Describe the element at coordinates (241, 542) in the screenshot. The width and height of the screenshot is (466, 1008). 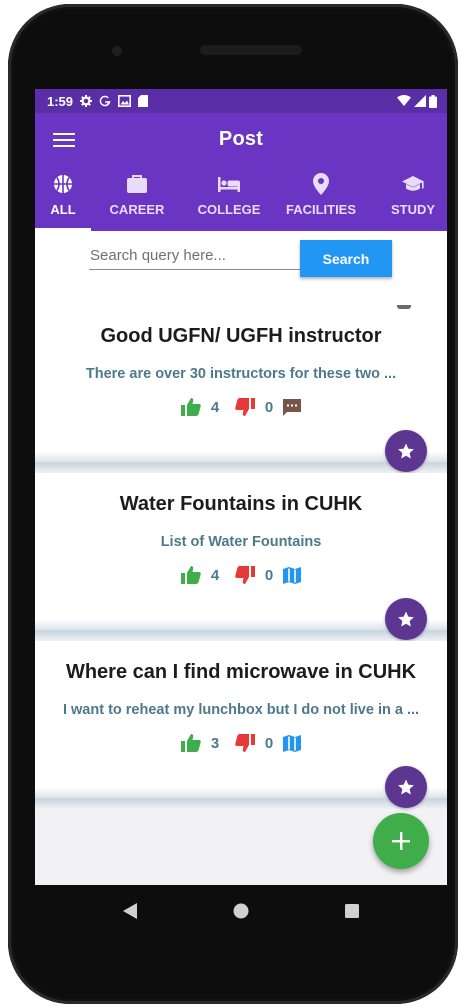
I see `post-description: List of Water Fountains` at that location.